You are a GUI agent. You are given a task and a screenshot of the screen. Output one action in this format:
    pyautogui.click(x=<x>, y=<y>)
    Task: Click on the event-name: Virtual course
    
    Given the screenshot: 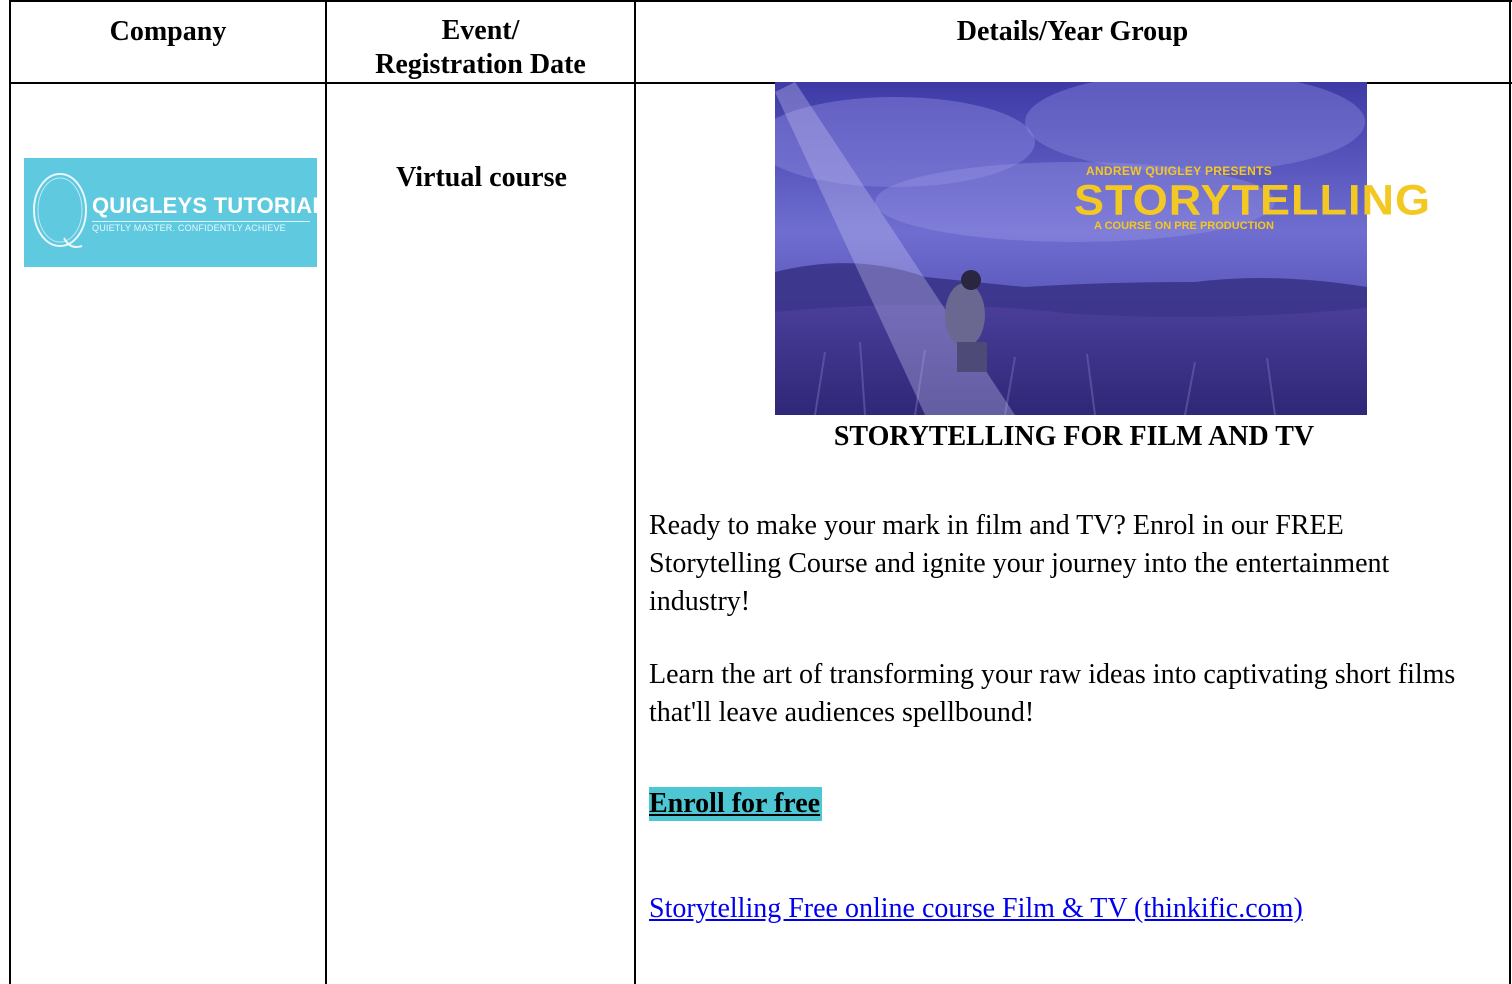 What is the action you would take?
    pyautogui.click(x=481, y=177)
    